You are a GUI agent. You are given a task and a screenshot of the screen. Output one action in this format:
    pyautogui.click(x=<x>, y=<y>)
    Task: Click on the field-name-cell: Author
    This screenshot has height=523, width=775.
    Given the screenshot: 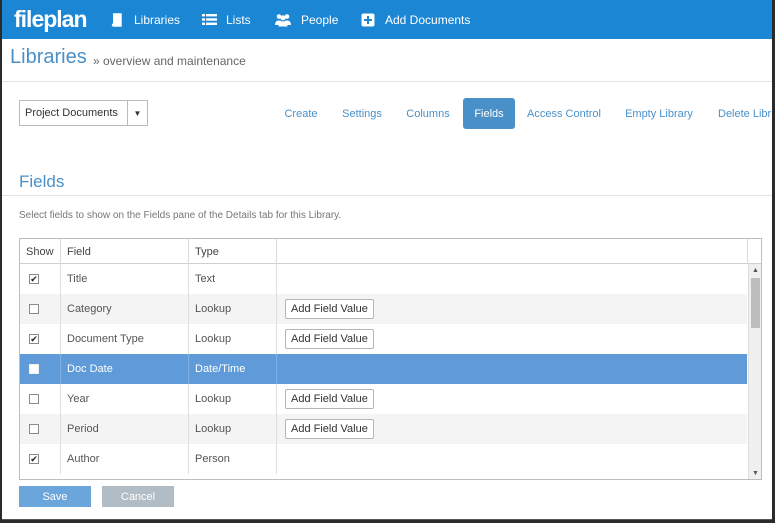 What is the action you would take?
    pyautogui.click(x=125, y=459)
    